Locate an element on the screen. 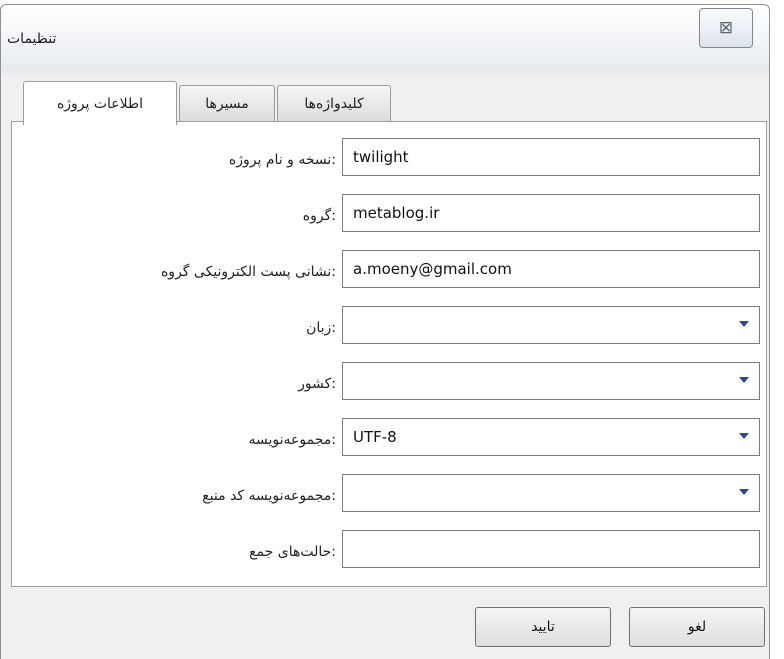  tab-paths: مسیرها is located at coordinates (227, 103).